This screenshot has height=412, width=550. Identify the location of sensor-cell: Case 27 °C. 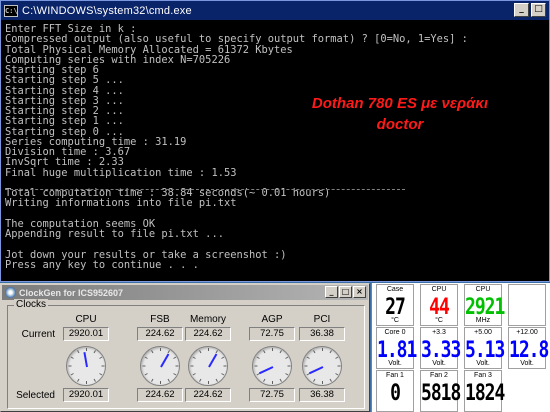
(395, 305).